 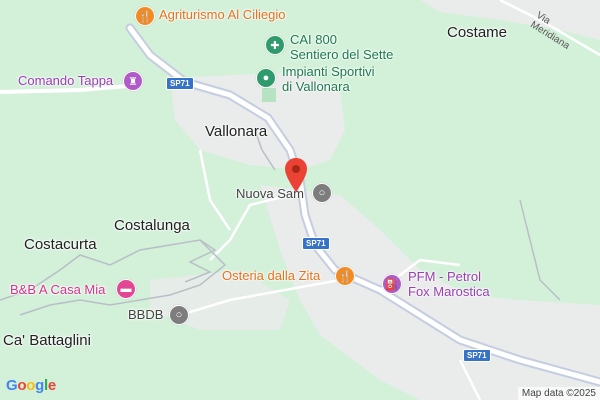 I want to click on poi-label-cai-line1: CAI 800, so click(x=313, y=40).